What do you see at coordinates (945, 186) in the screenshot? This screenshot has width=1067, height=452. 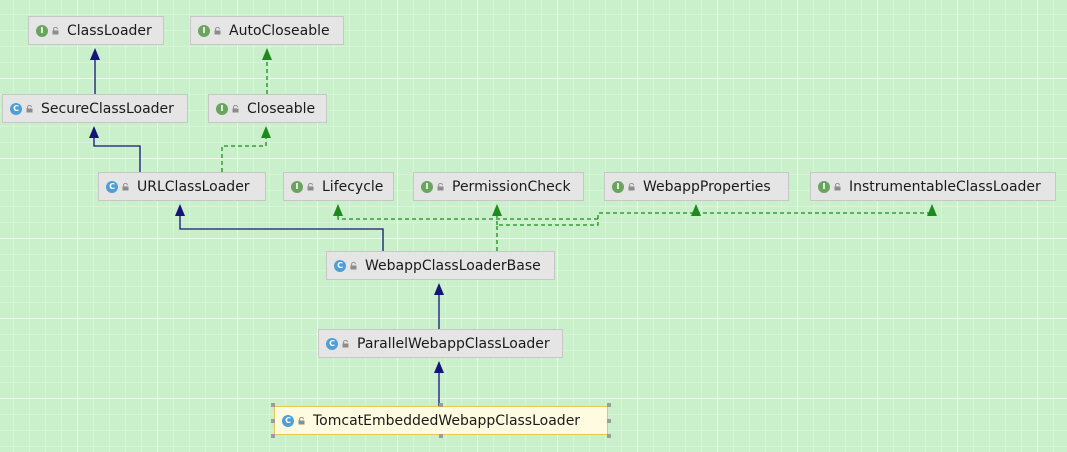 I see `node-label: InstrumentableClassLoader` at bounding box center [945, 186].